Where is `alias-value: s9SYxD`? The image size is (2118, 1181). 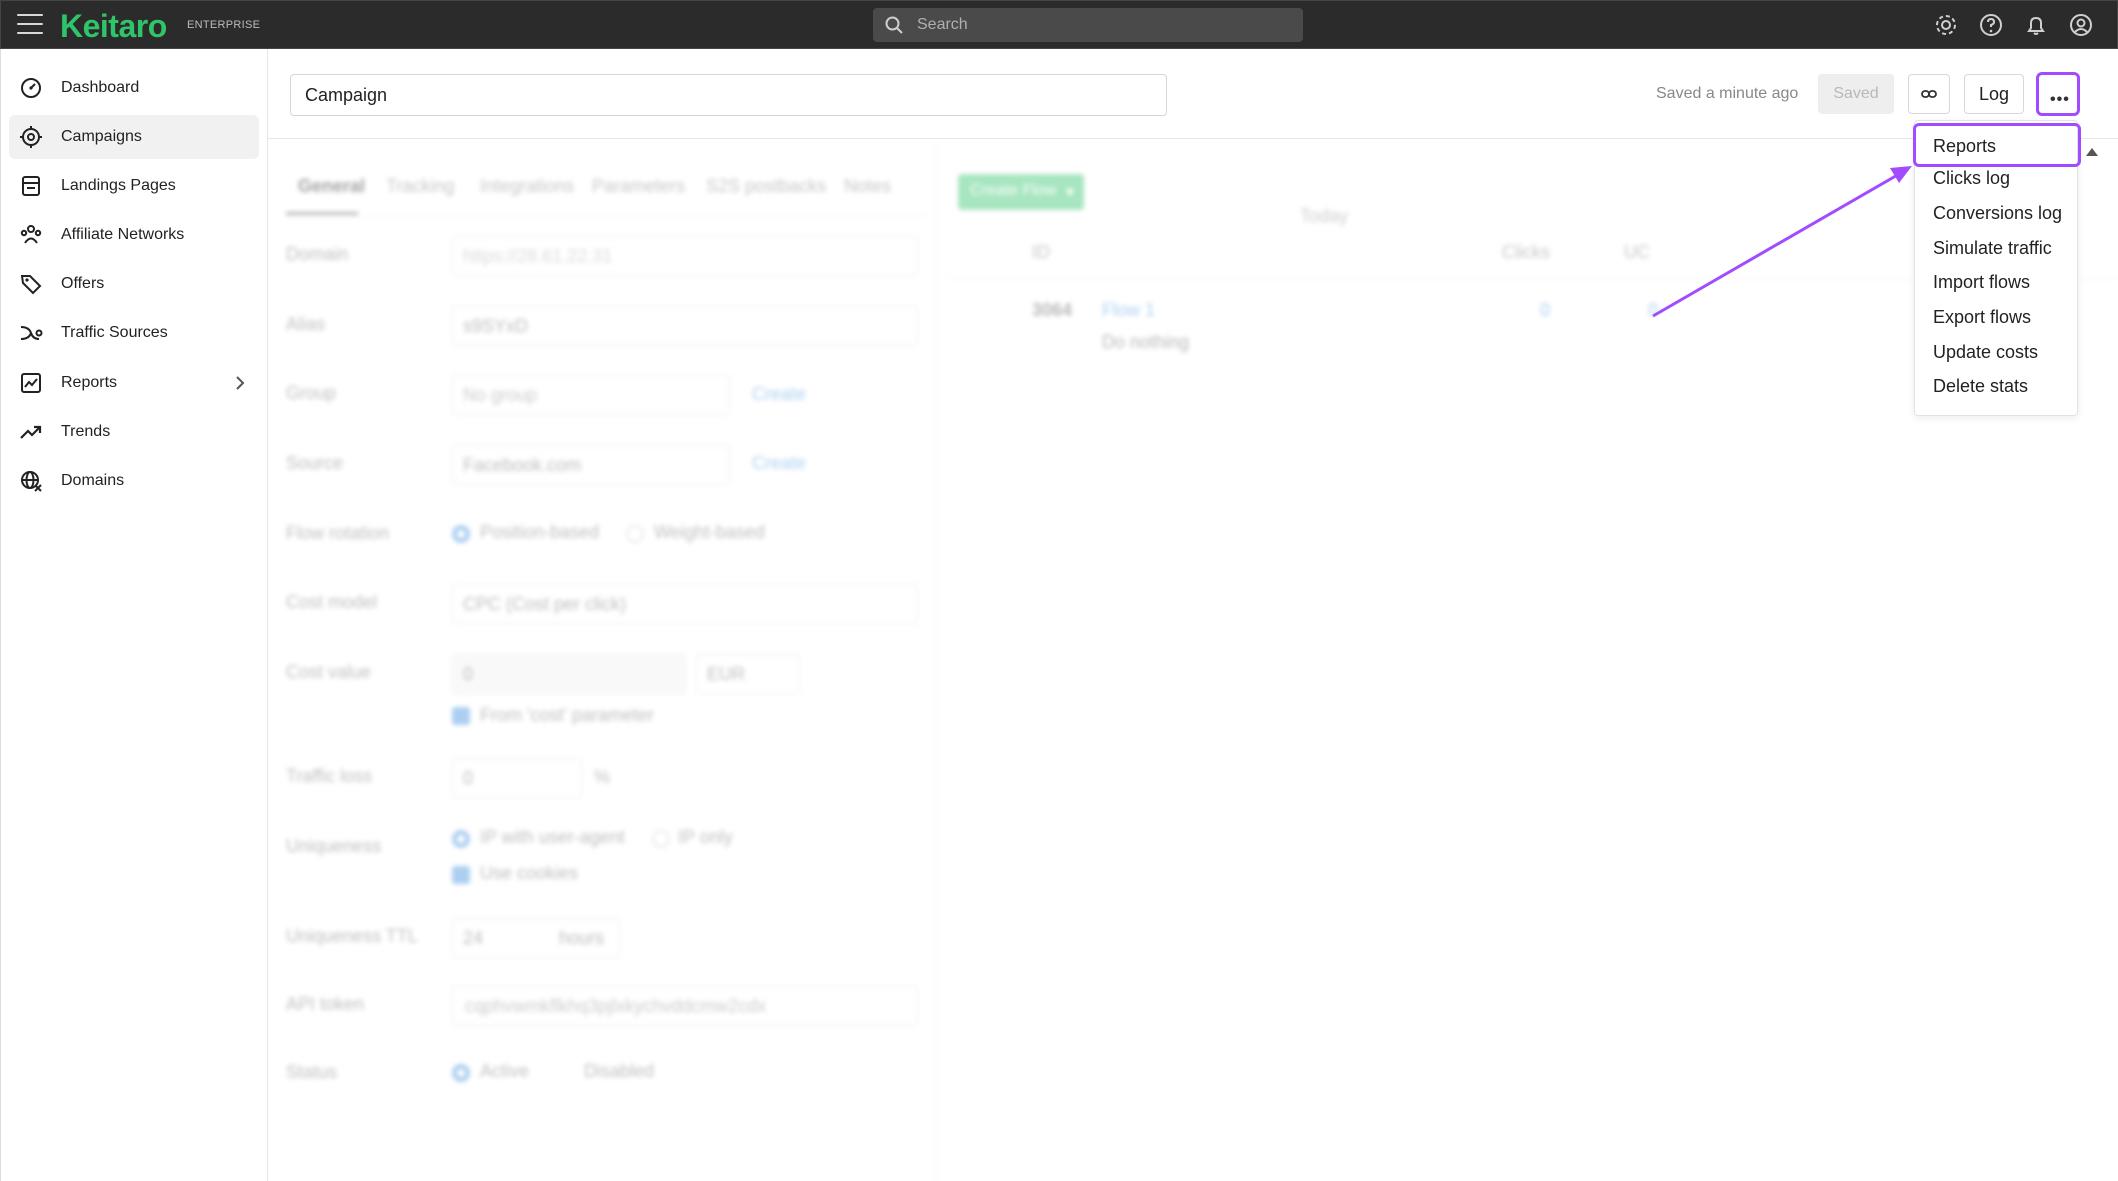 alias-value: s9SYxD is located at coordinates (496, 326).